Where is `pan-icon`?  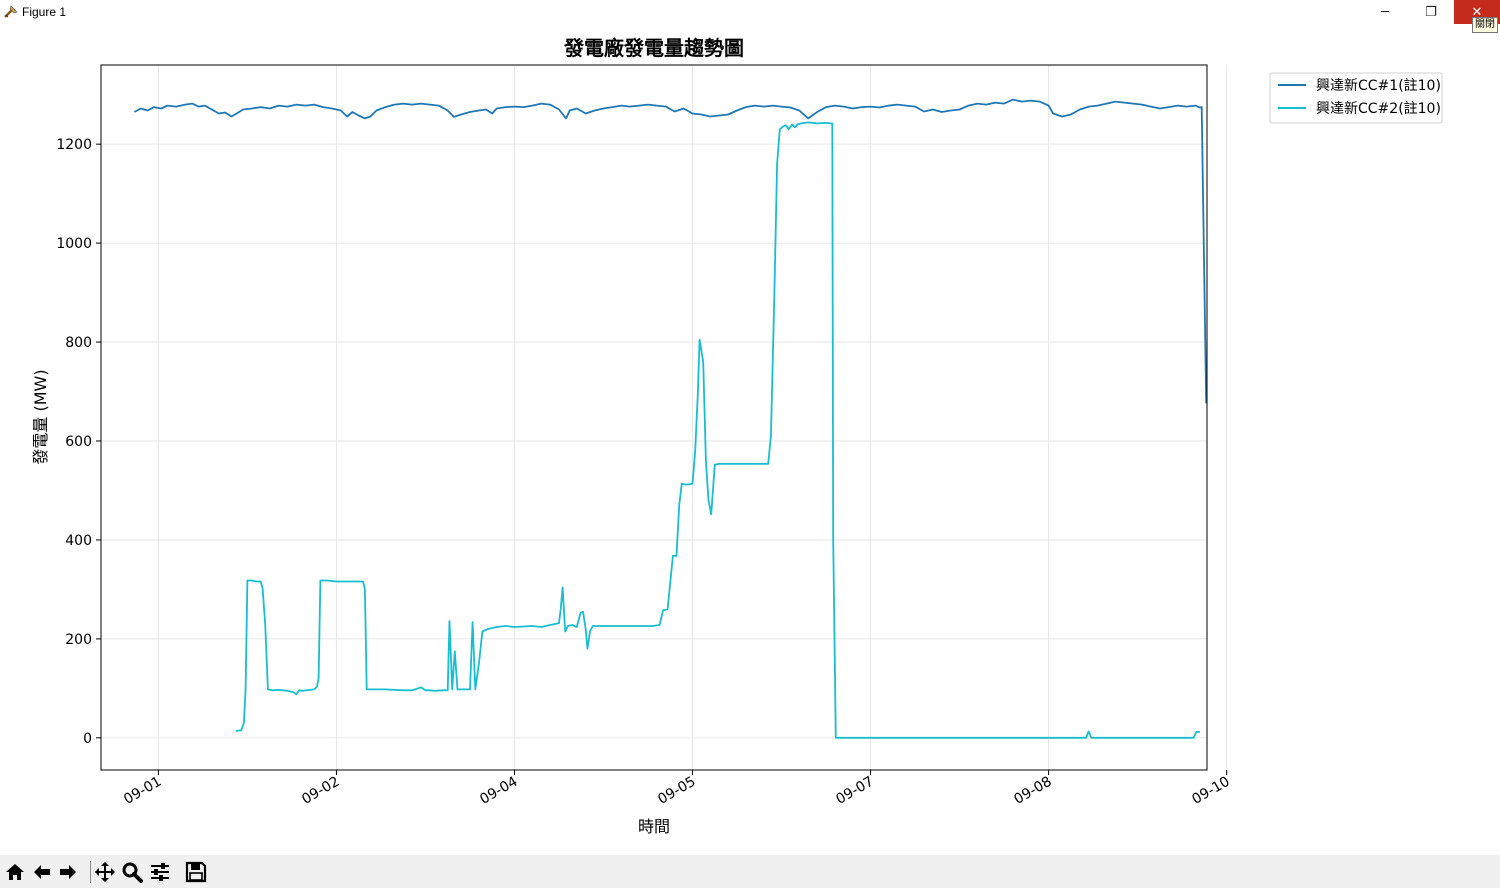
pan-icon is located at coordinates (105, 872).